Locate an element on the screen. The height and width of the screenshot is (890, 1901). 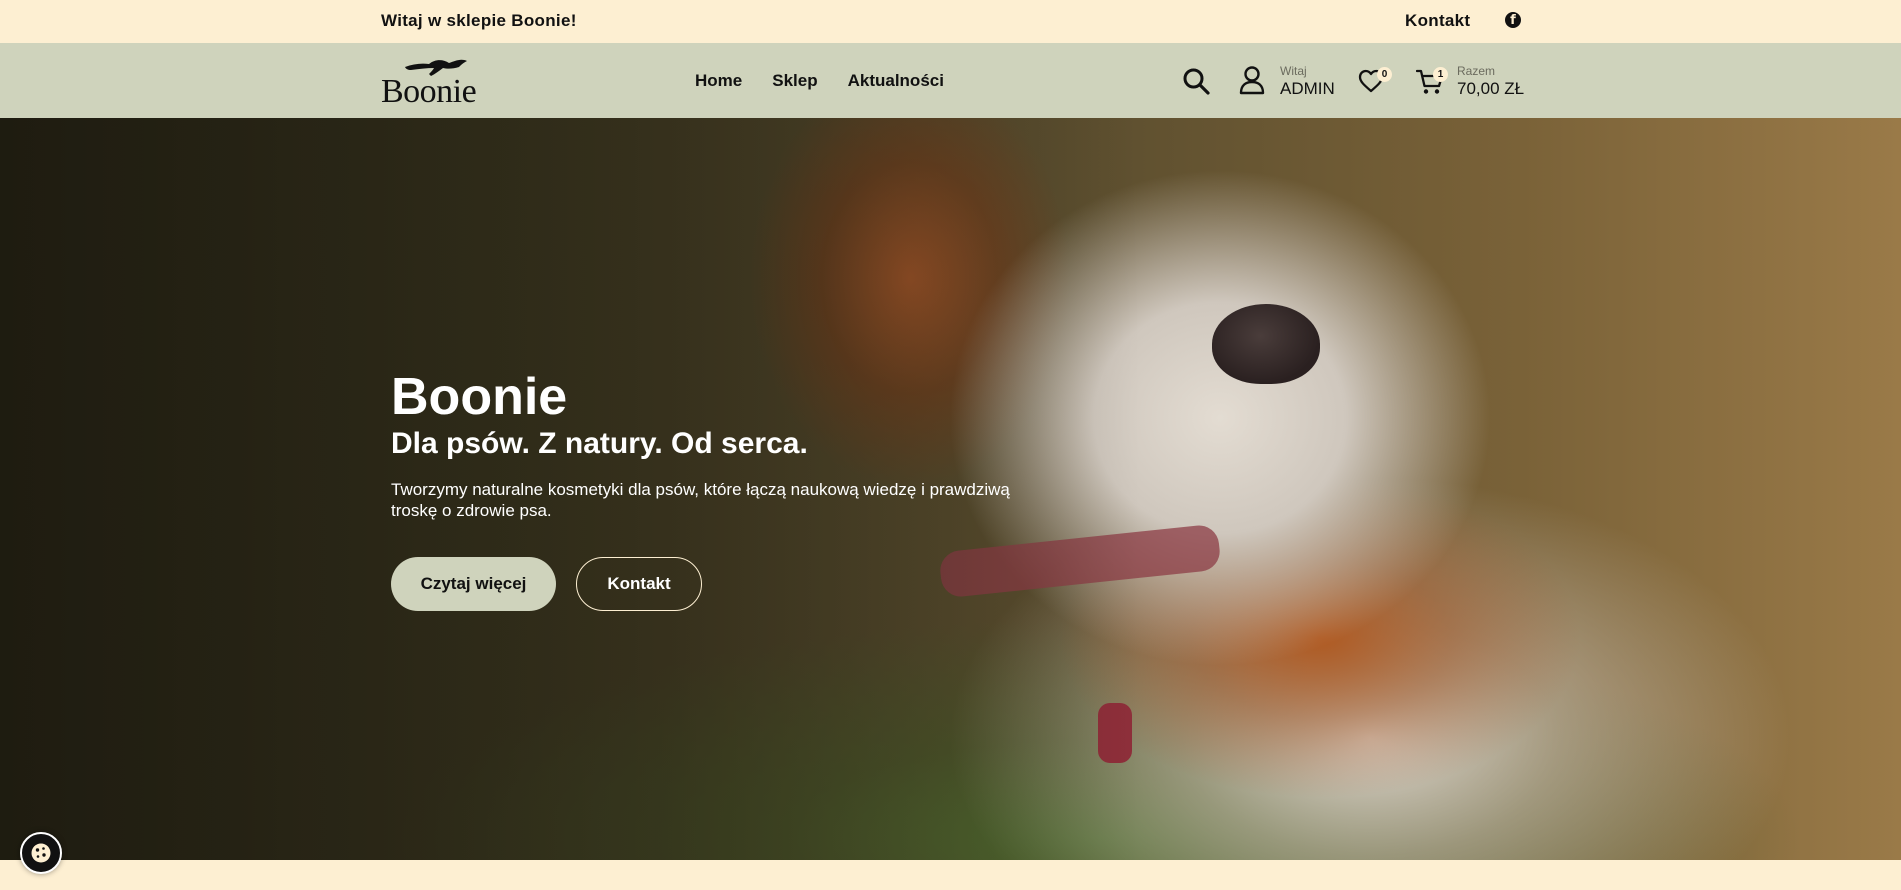
cookie-icon is located at coordinates (41, 853).